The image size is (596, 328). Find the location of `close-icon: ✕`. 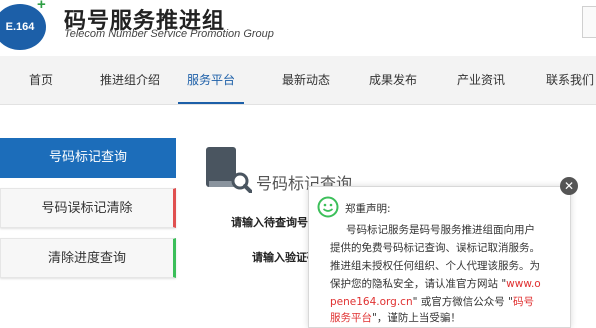

close-icon: ✕ is located at coordinates (569, 186).